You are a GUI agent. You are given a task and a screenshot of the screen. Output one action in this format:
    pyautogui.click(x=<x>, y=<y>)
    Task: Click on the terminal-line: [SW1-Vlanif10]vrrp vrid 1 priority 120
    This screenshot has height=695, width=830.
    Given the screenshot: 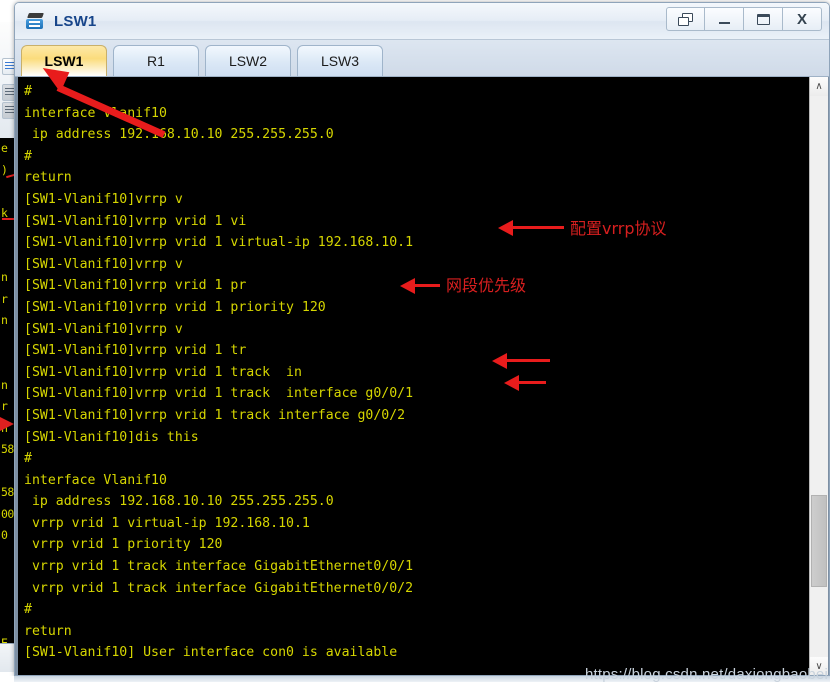 What is the action you would take?
    pyautogui.click(x=175, y=307)
    